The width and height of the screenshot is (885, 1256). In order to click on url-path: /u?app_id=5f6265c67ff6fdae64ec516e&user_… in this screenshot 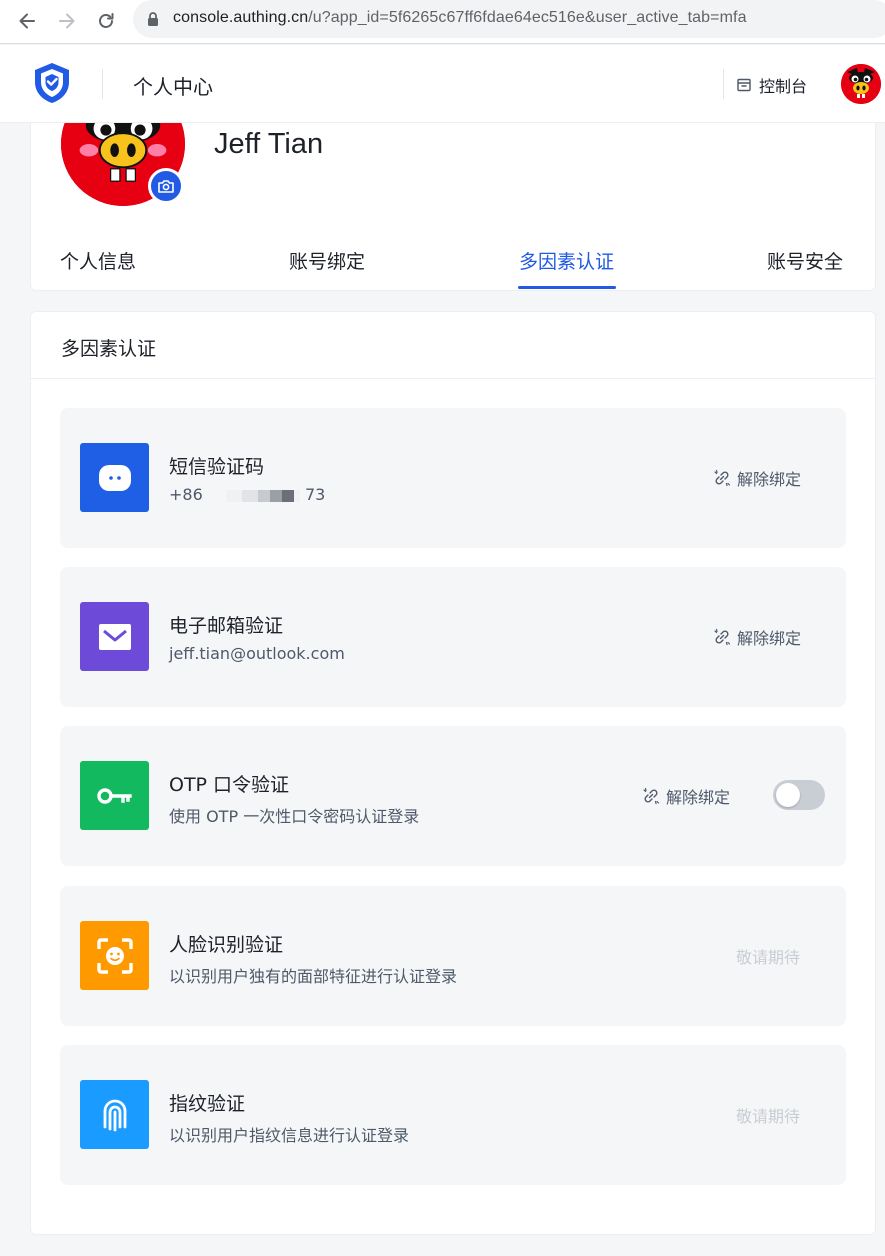, I will do `click(527, 17)`.